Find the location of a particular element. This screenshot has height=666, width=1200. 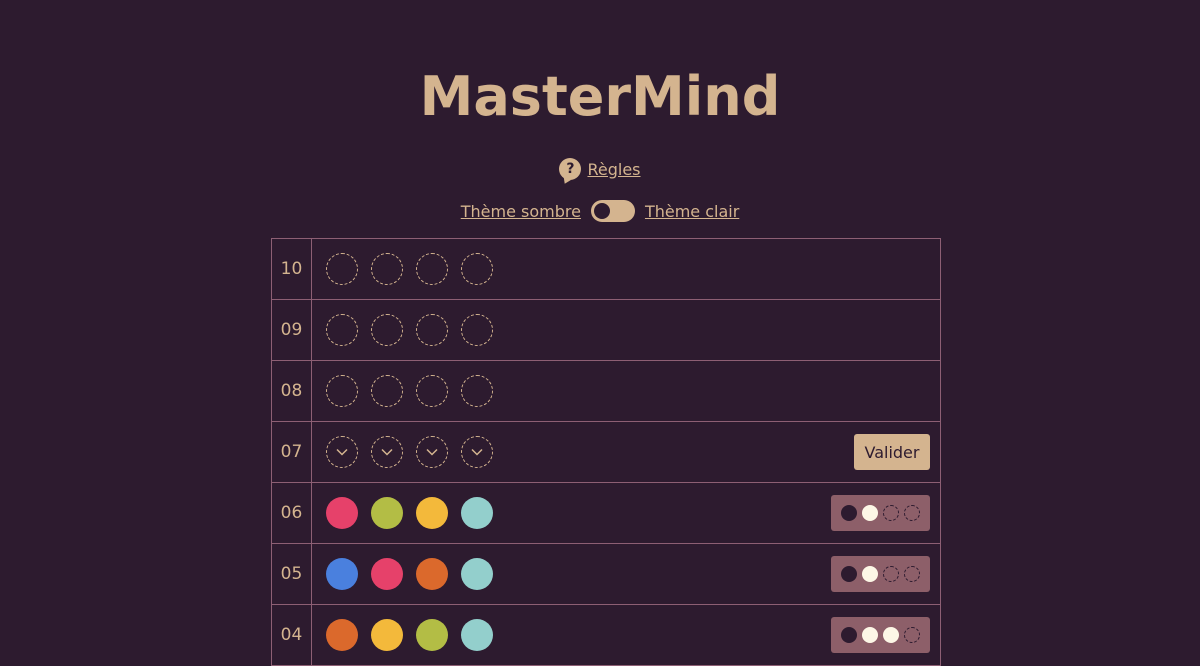

board-row: 07 Valider is located at coordinates (606, 452).